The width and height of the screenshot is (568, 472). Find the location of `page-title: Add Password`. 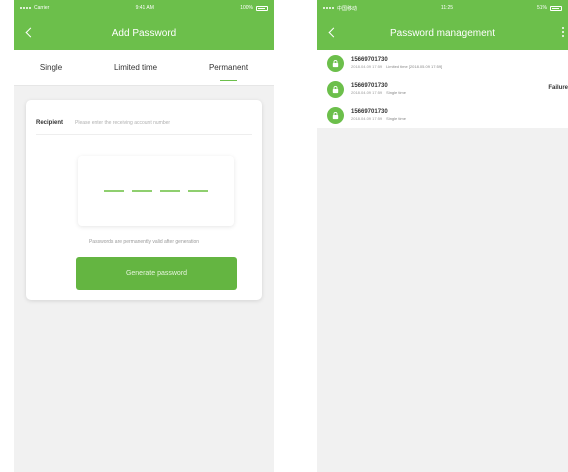

page-title: Add Password is located at coordinates (144, 33).